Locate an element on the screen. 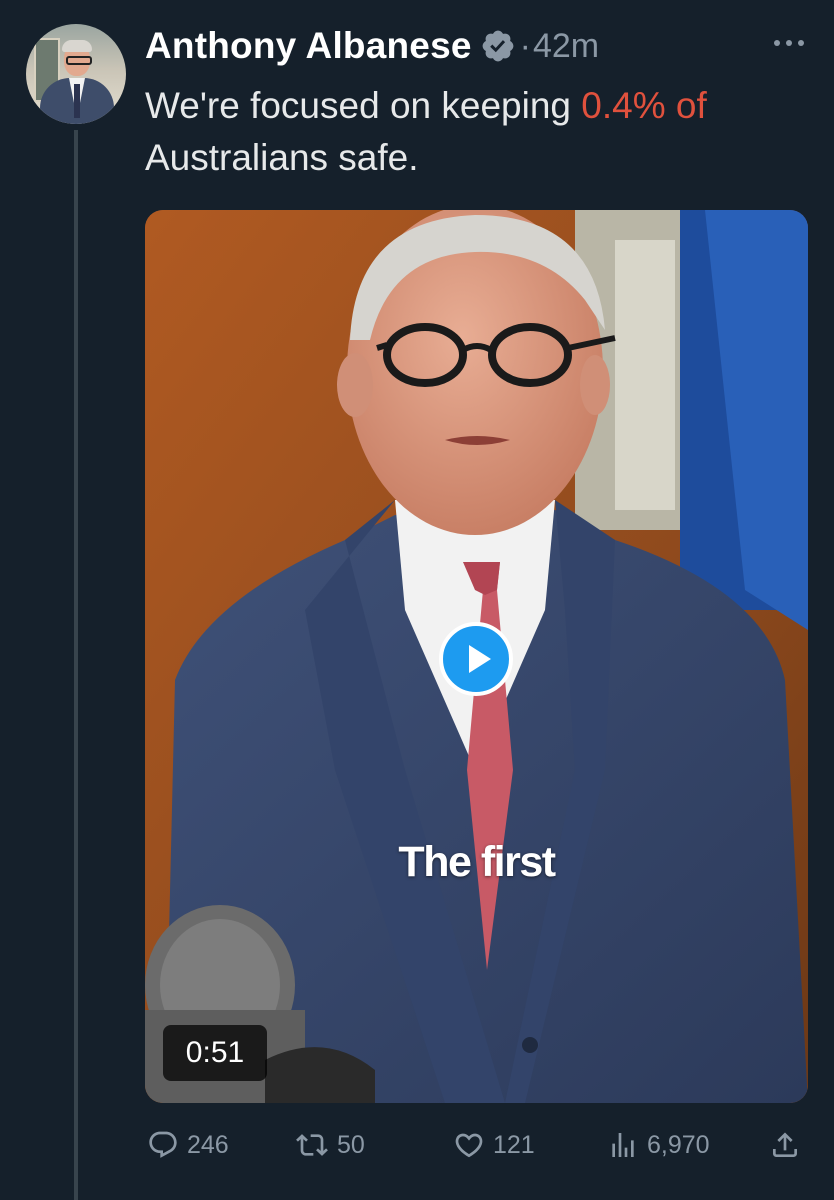 This screenshot has width=834, height=1200. tweet-text-highlight: 0.4% of is located at coordinates (644, 105).